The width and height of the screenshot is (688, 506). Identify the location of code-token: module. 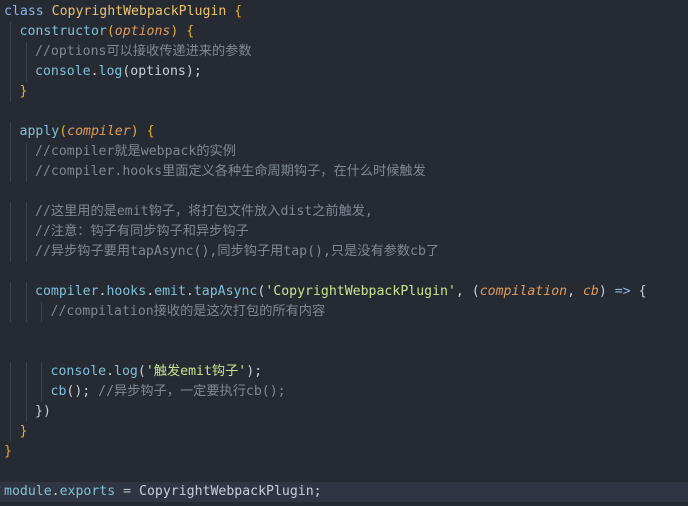
(28, 491).